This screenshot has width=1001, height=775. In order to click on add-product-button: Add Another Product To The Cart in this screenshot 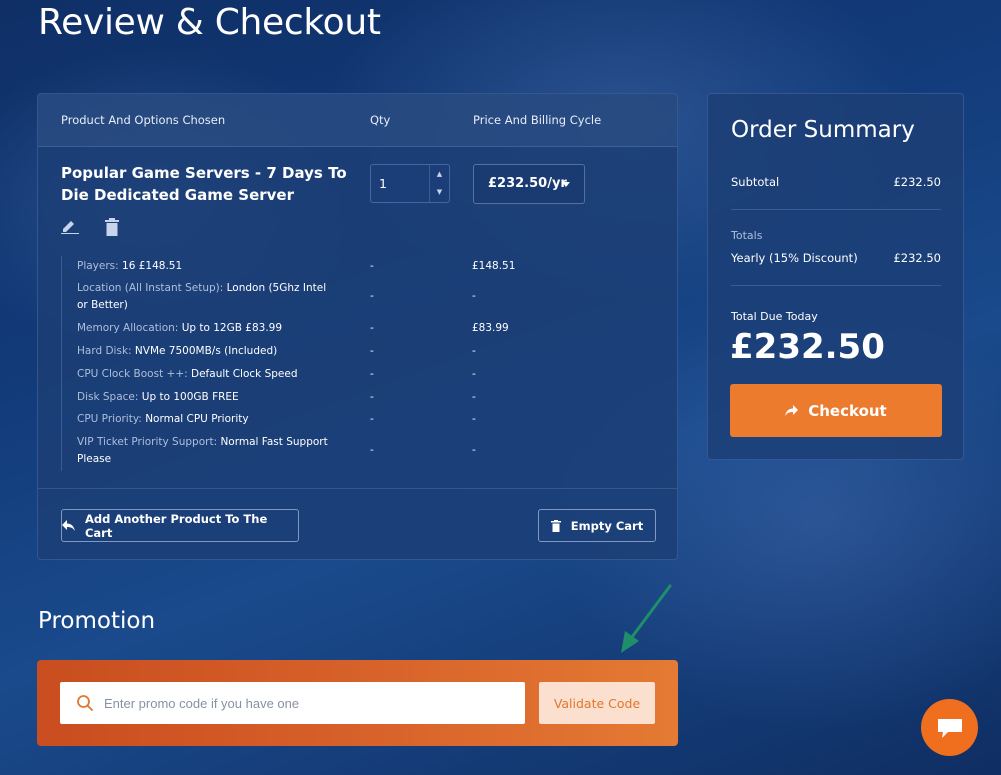, I will do `click(180, 525)`.